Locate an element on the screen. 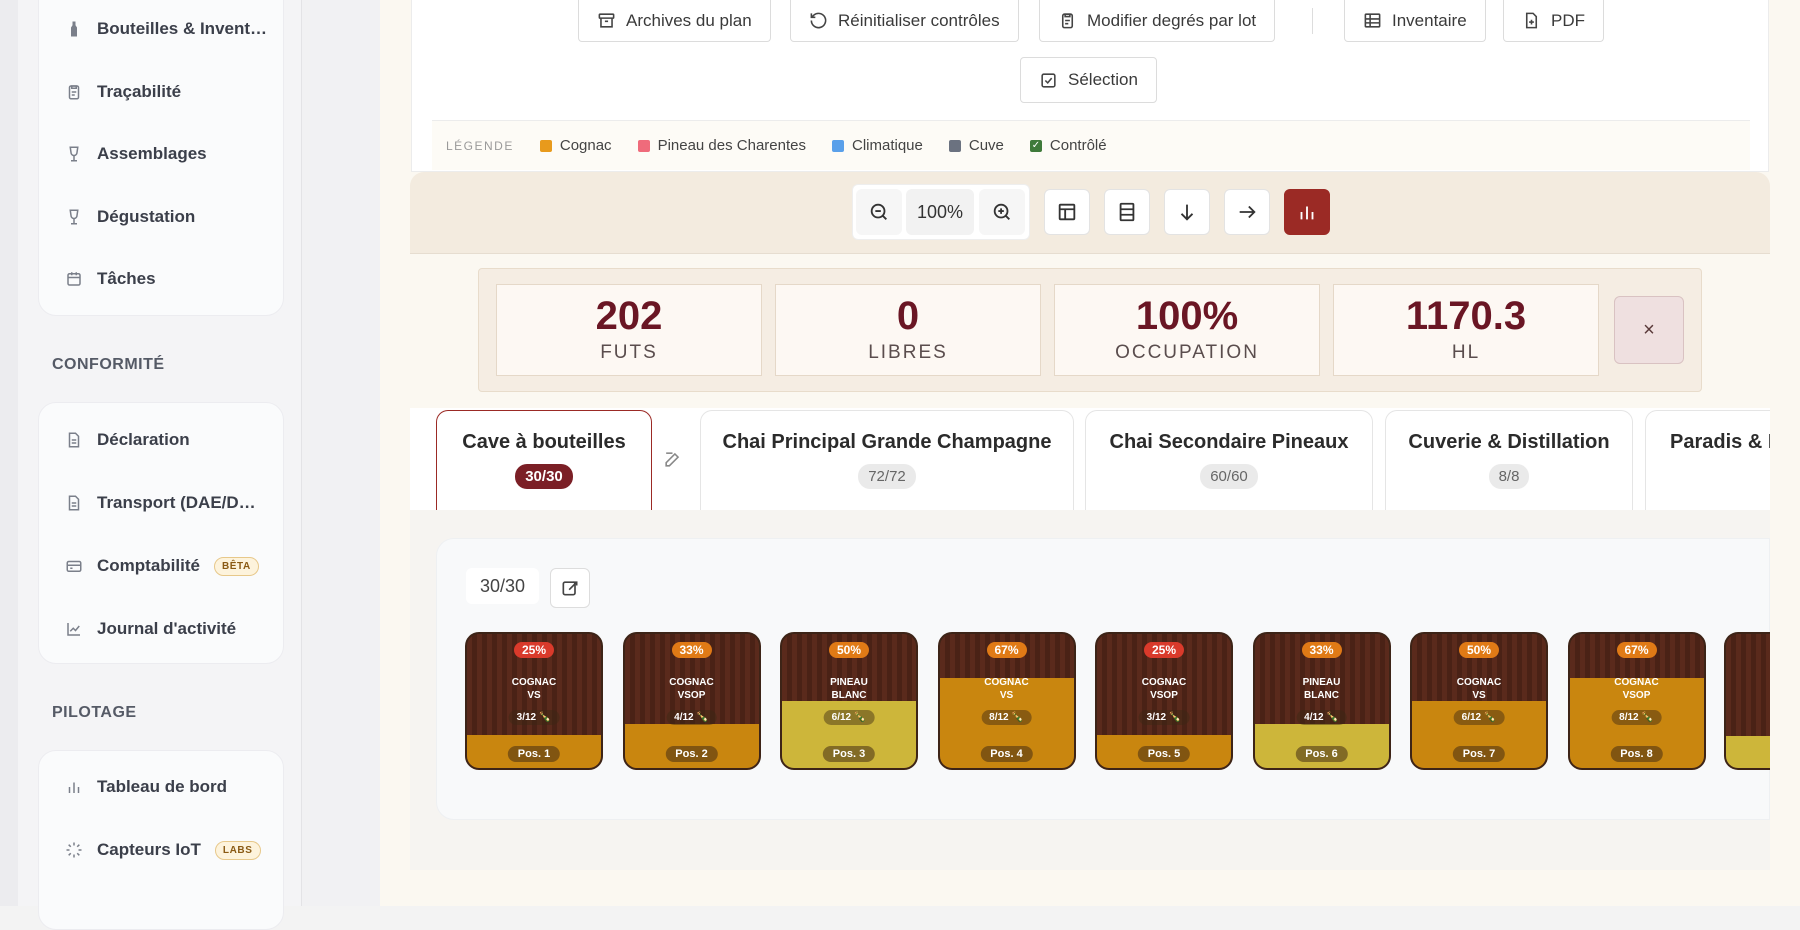 The width and height of the screenshot is (1800, 930). sidebar-item-tracabilite: Traçabilité is located at coordinates (123, 92).